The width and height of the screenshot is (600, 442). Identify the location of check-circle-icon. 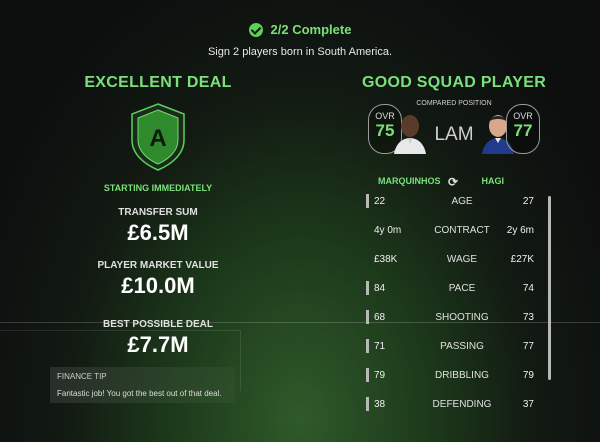
(255, 29).